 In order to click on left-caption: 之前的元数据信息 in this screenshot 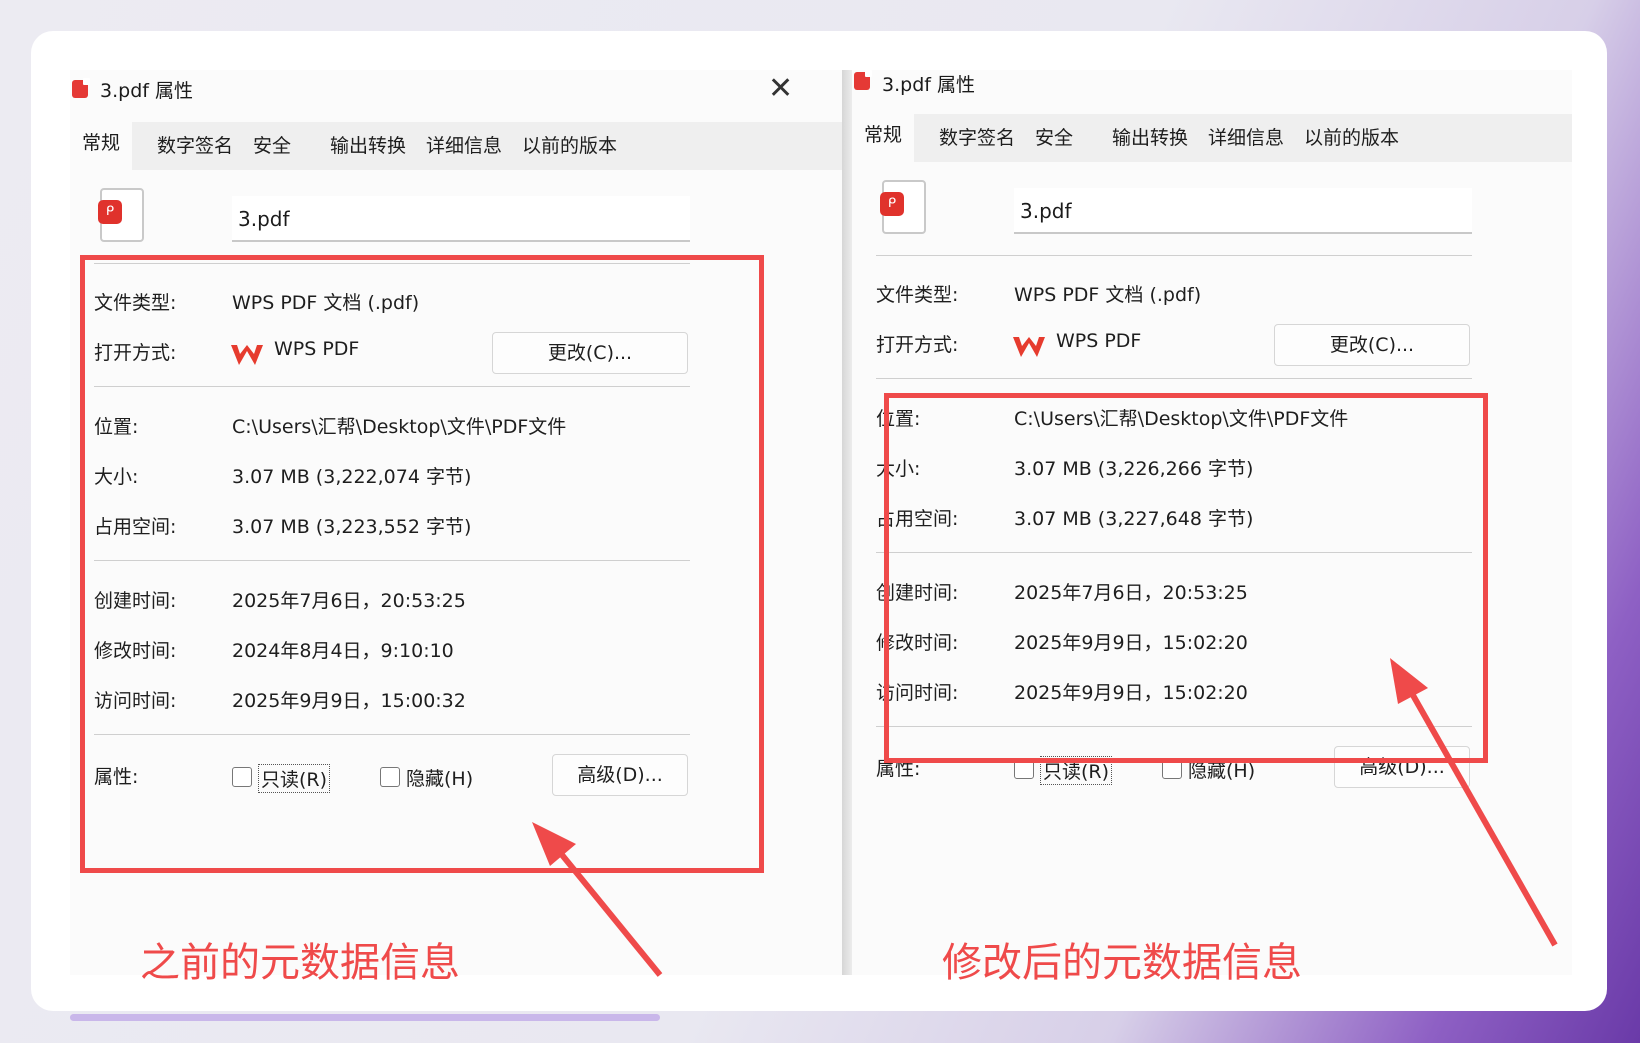, I will do `click(300, 963)`.